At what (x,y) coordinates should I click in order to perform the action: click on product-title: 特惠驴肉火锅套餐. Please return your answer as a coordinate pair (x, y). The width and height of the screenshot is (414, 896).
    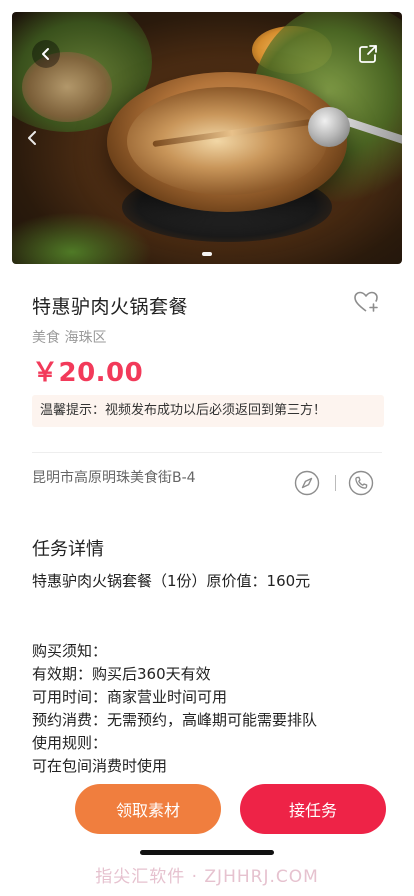
    Looking at the image, I should click on (110, 307).